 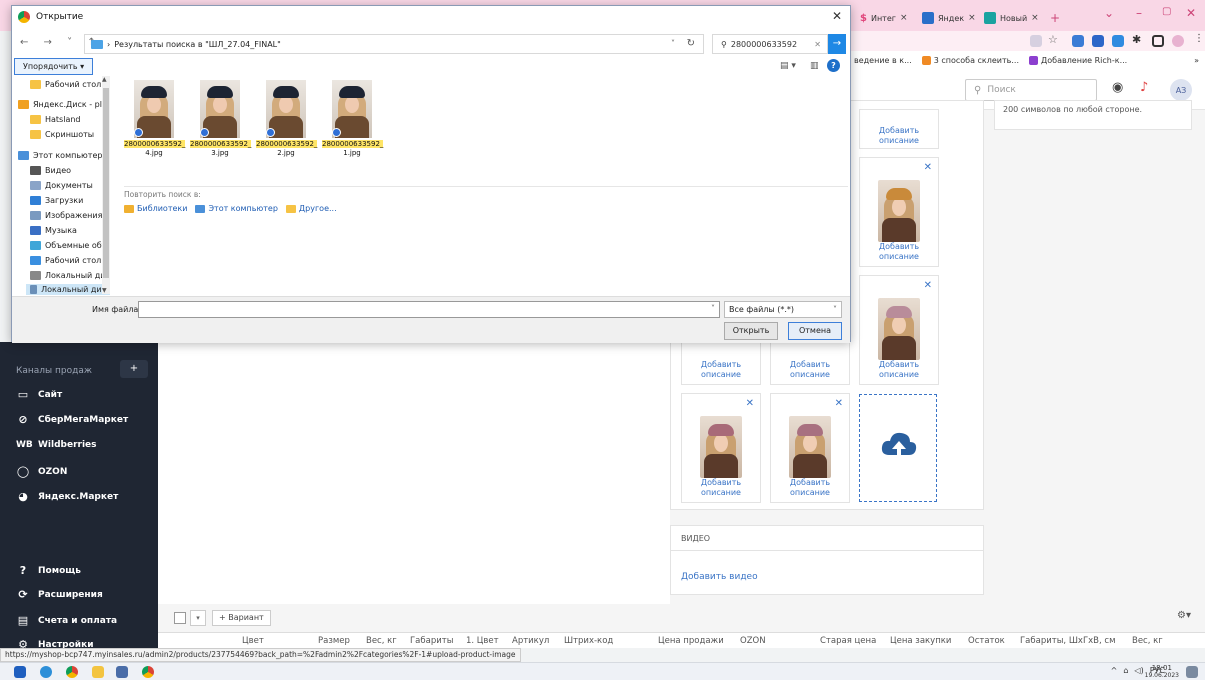 I want to click on sidebar-item-extensions: ⟳ Расширения, so click(x=59, y=594).